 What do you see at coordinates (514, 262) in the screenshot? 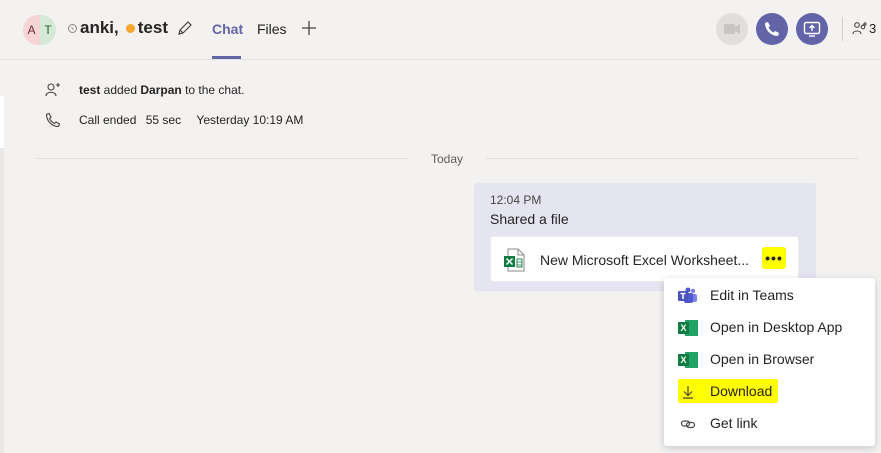
I see `excel-file-icon` at bounding box center [514, 262].